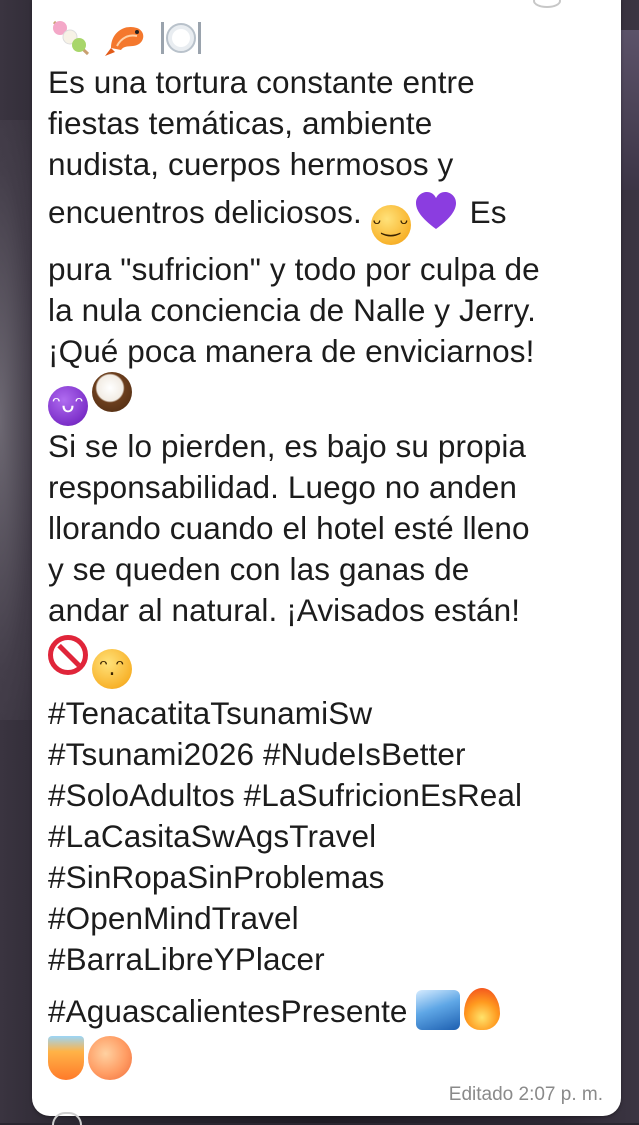 The image size is (639, 1125). I want to click on fire-icon, so click(482, 1009).